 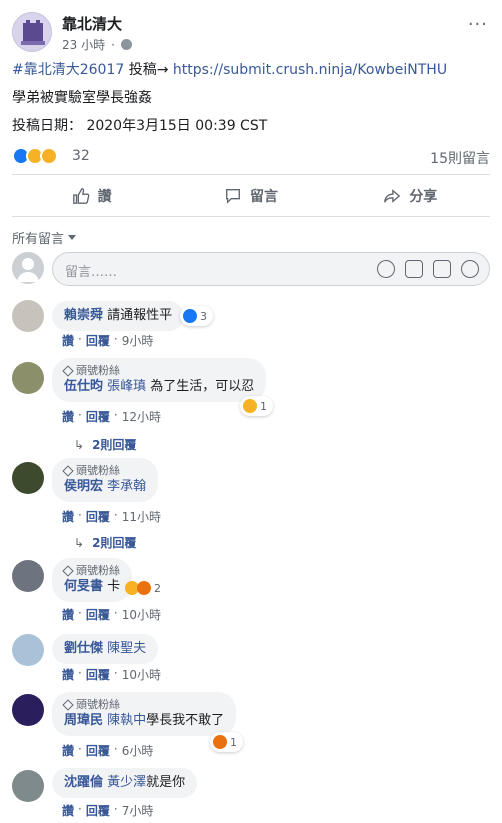 What do you see at coordinates (111, 614) in the screenshot?
I see `comment-actions: 讚 · 回覆 · 10小時` at bounding box center [111, 614].